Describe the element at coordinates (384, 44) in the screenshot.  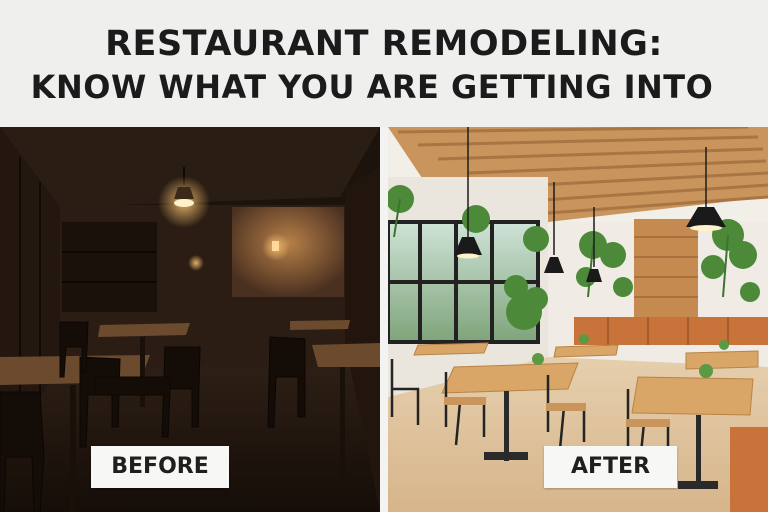
I see `title-line-1: RESTAURANT REMODELING:` at that location.